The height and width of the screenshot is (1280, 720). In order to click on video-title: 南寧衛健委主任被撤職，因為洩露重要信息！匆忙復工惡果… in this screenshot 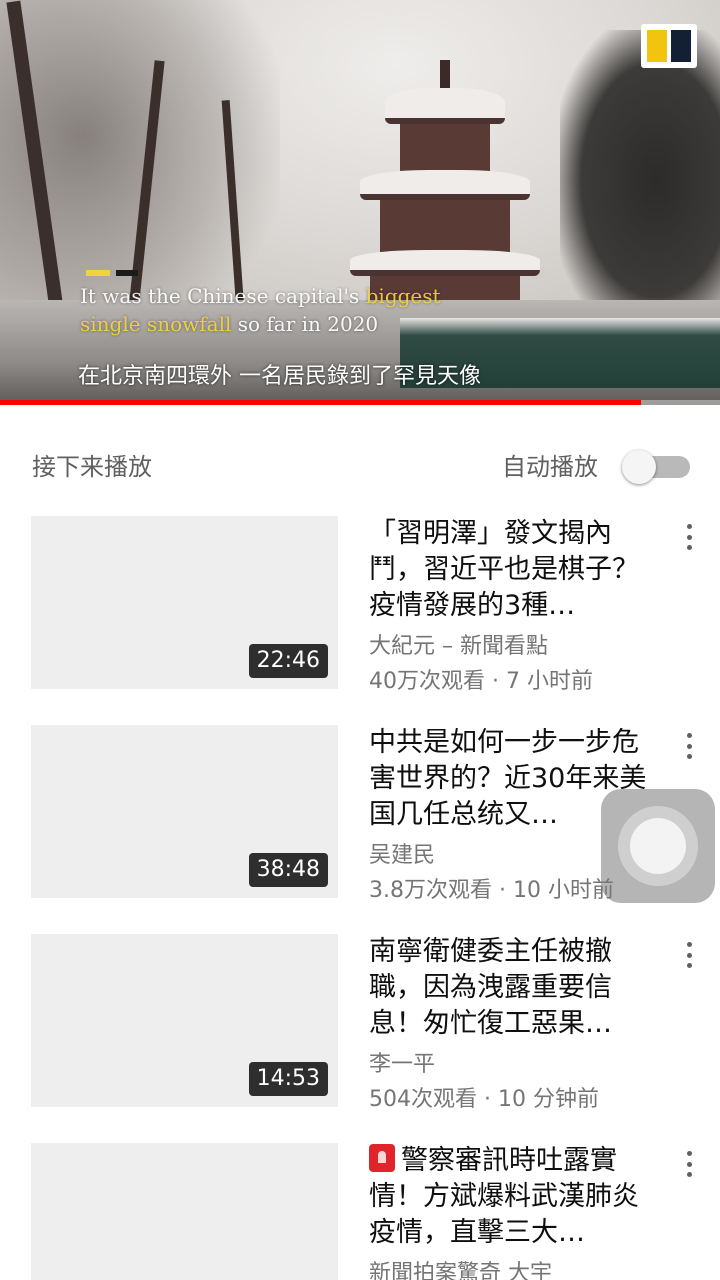, I will do `click(514, 988)`.